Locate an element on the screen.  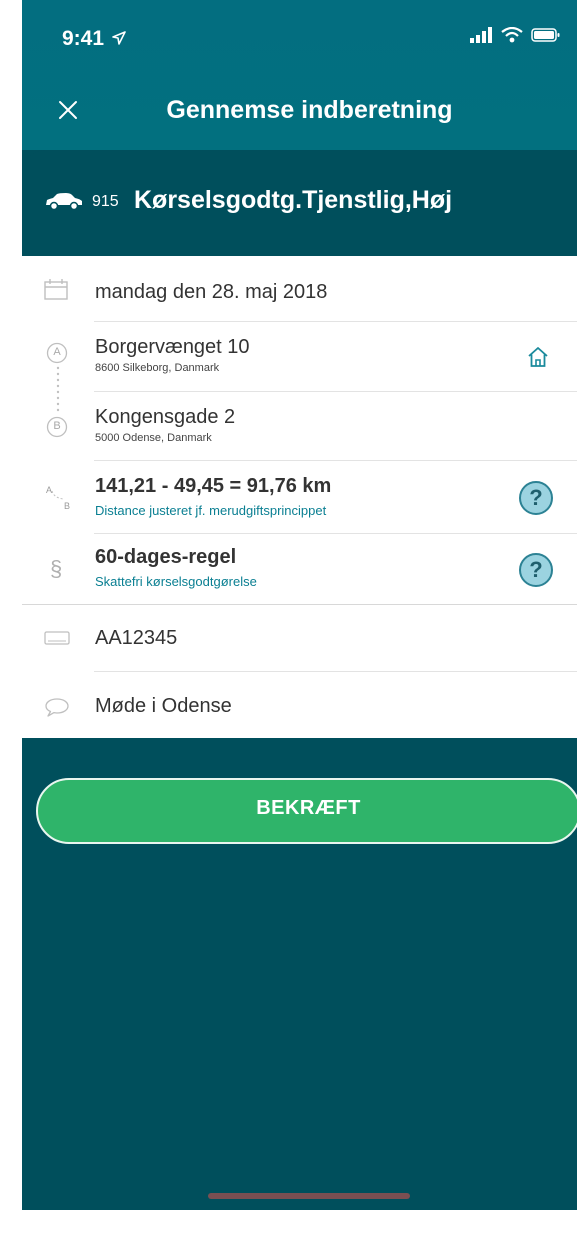
to-street: Kongensgade 2 is located at coordinates (165, 417).